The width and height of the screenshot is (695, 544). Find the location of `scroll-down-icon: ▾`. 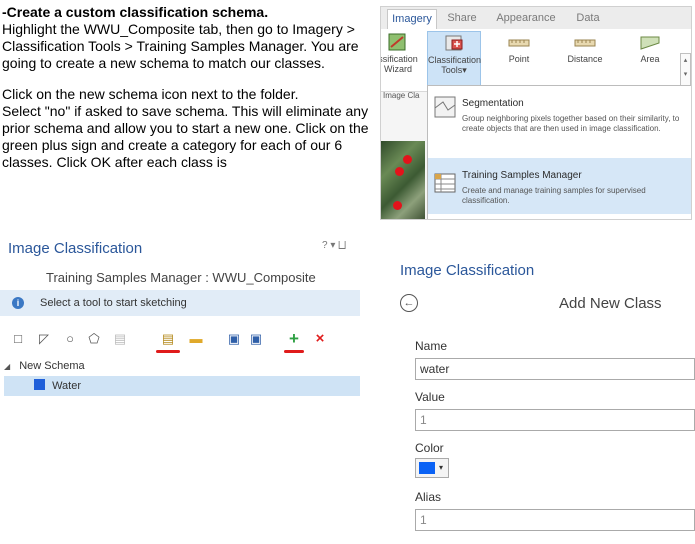

scroll-down-icon: ▾ is located at coordinates (685, 74).